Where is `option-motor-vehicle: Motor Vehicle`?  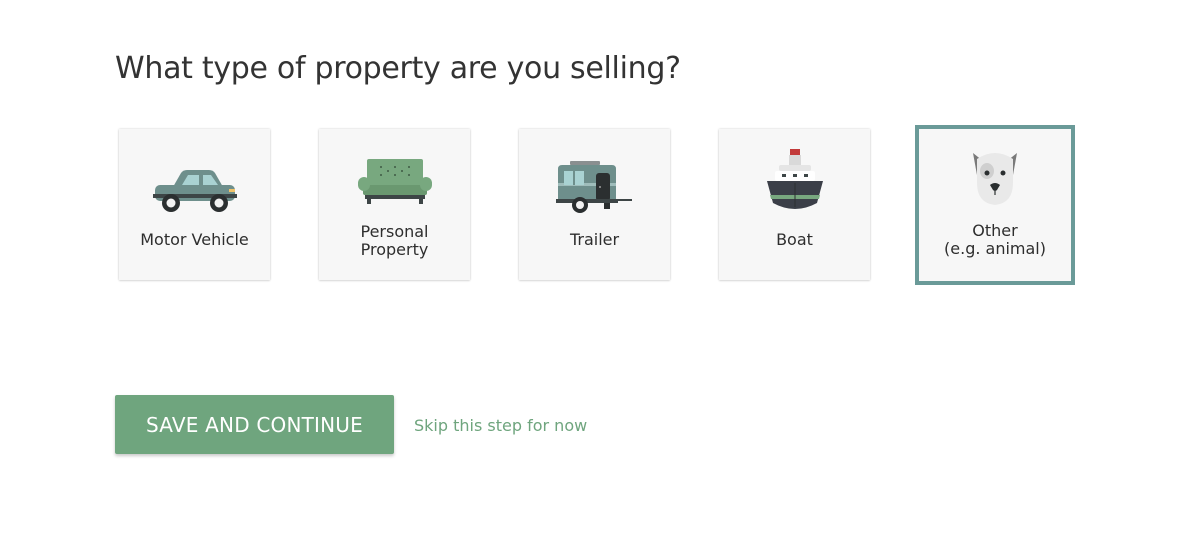
option-motor-vehicle: Motor Vehicle is located at coordinates (194, 204).